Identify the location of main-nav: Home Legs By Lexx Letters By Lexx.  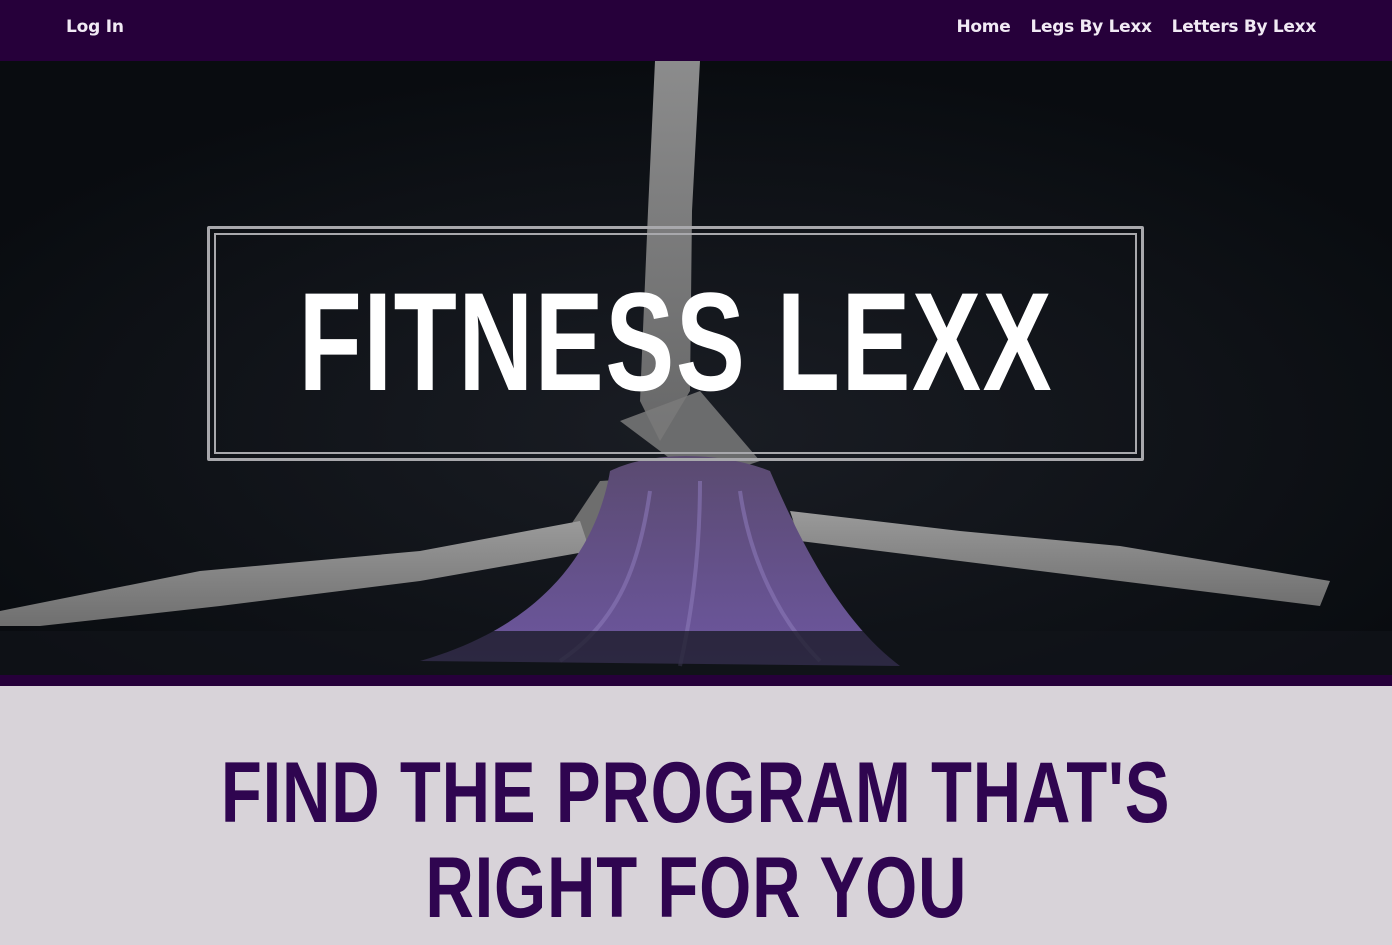
(1136, 27).